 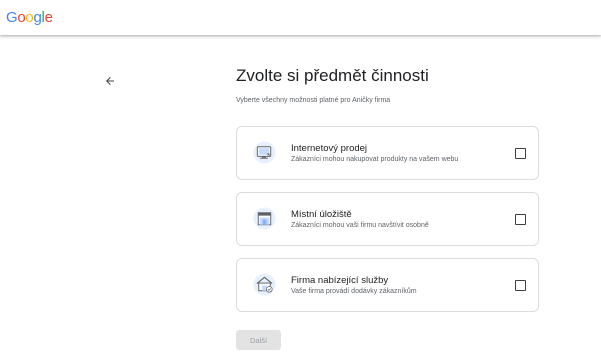 I want to click on logo-letter: e, so click(x=48, y=17).